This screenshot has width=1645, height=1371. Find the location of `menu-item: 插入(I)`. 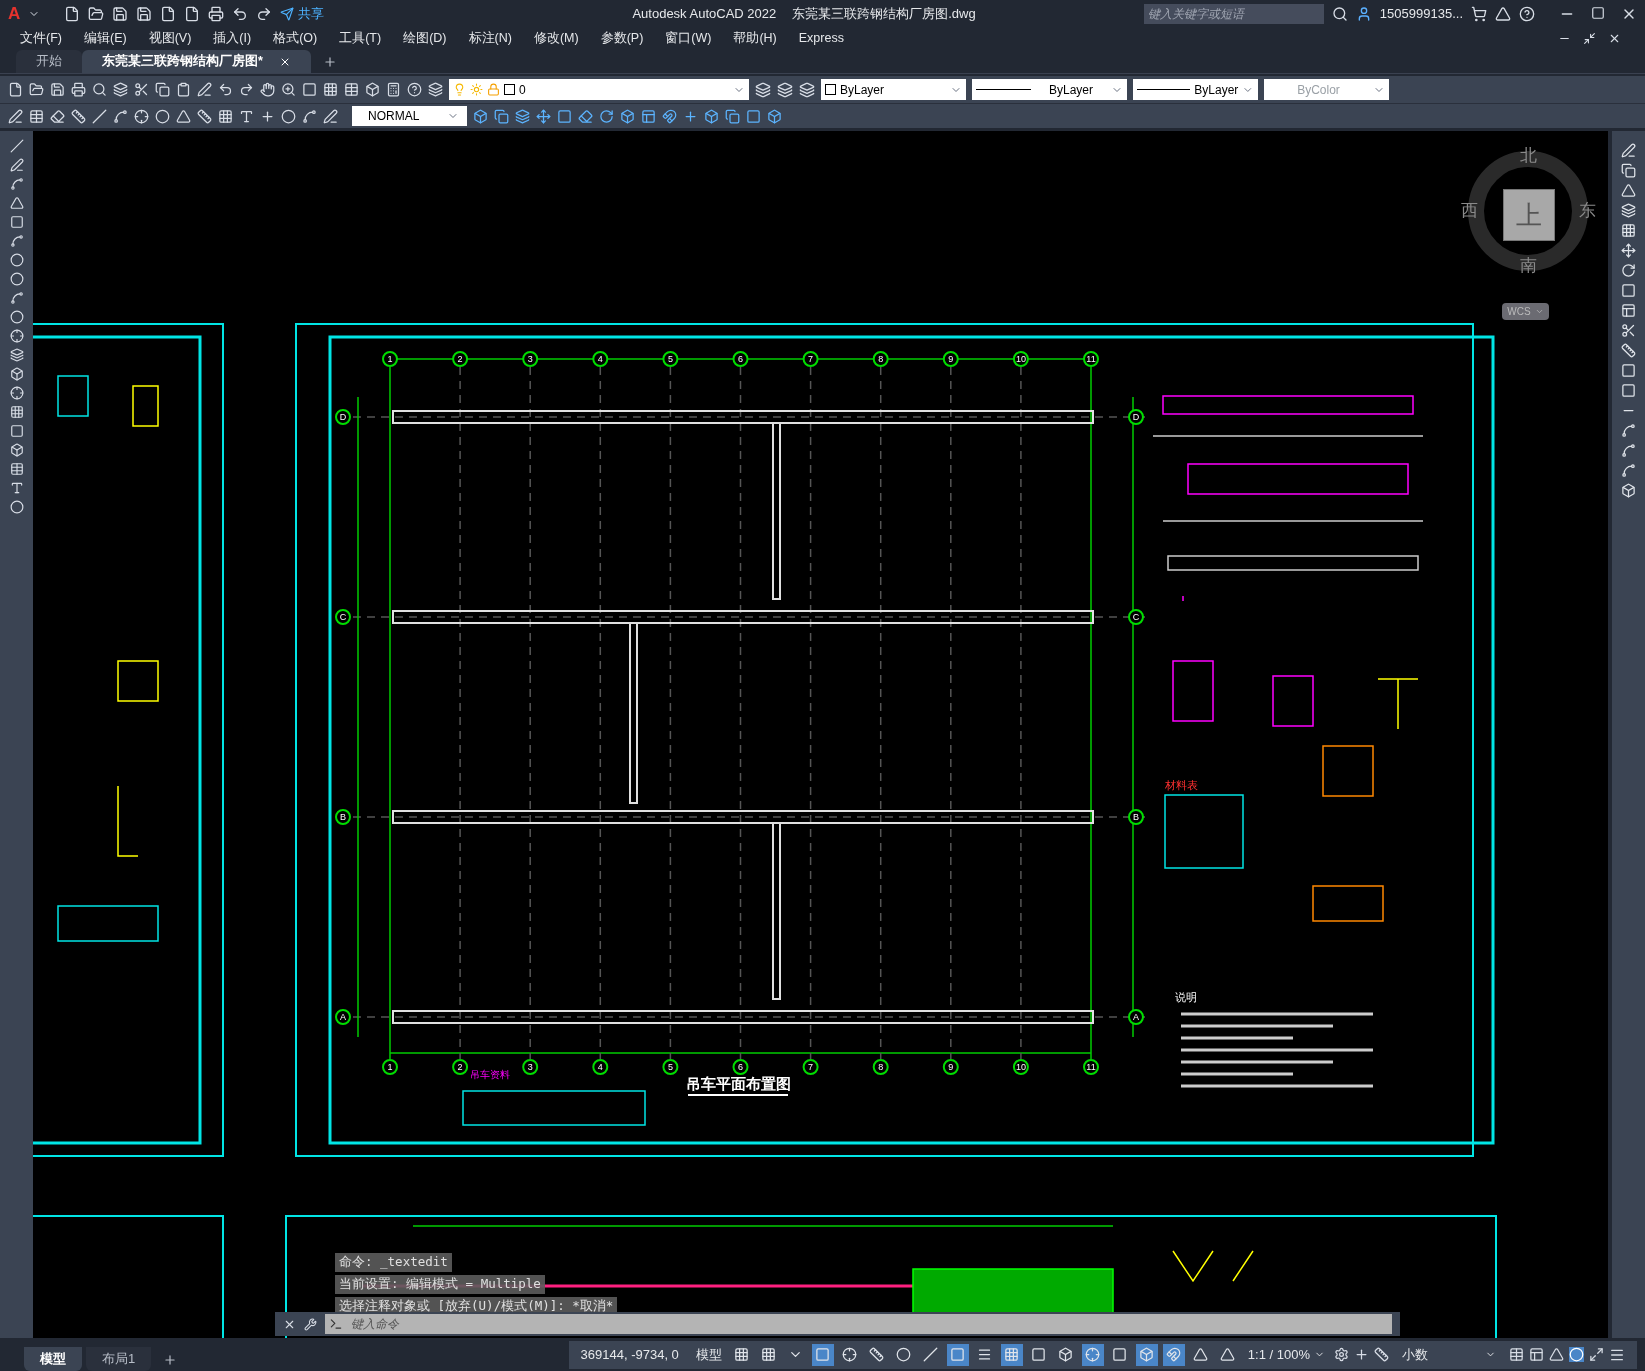

menu-item: 插入(I) is located at coordinates (232, 38).